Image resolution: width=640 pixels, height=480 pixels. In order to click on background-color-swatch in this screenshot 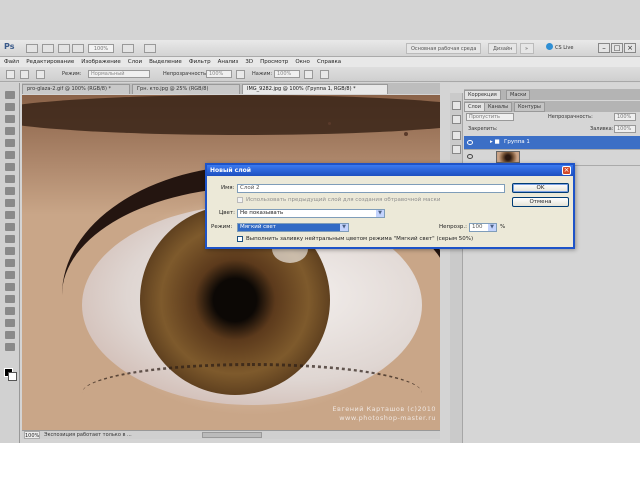, I will do `click(12, 376)`.